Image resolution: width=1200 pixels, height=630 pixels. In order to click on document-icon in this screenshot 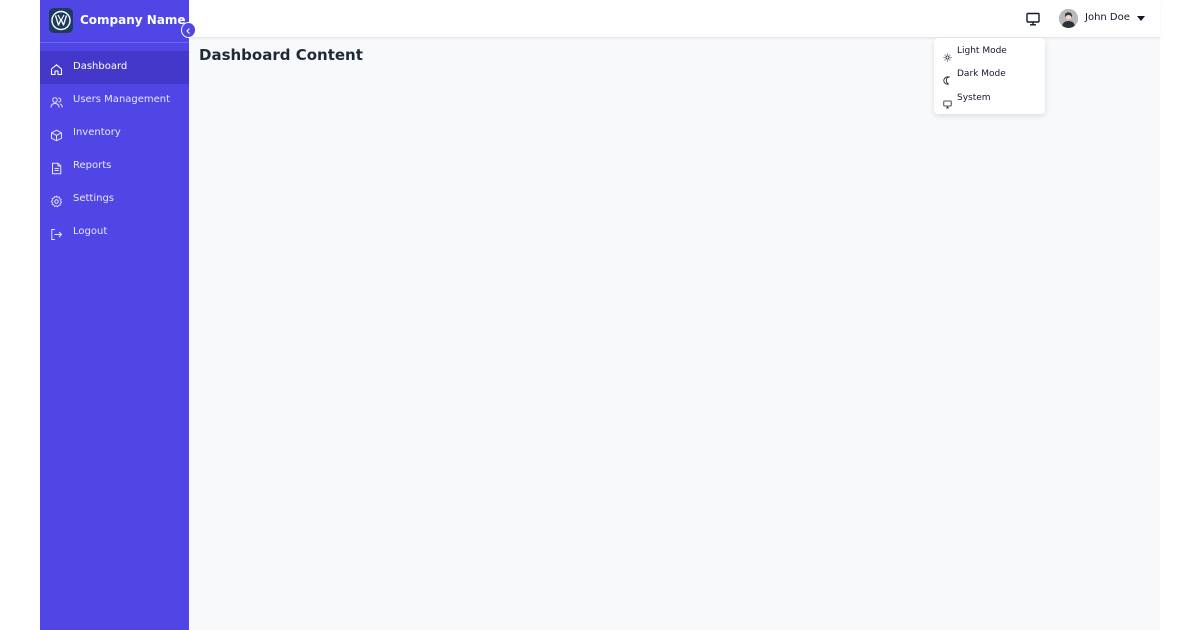, I will do `click(56, 167)`.